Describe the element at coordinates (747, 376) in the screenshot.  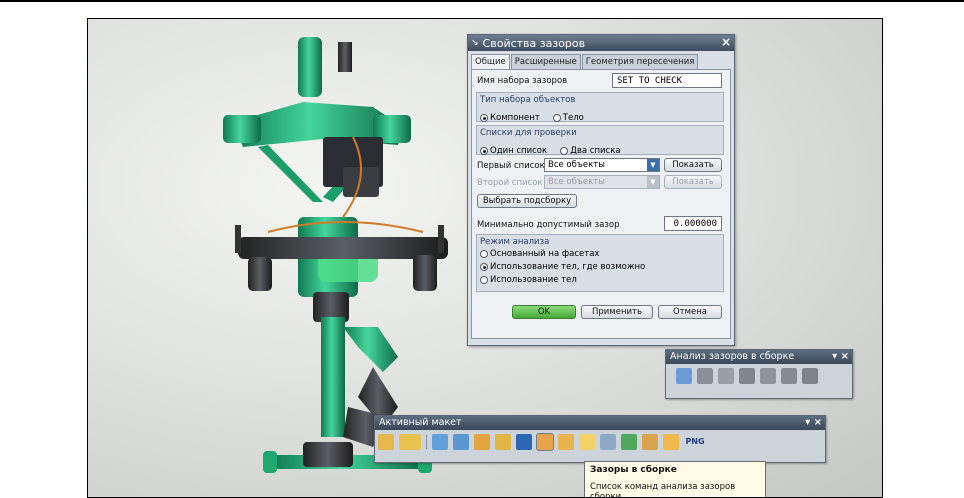
I see `new-set-icon` at that location.